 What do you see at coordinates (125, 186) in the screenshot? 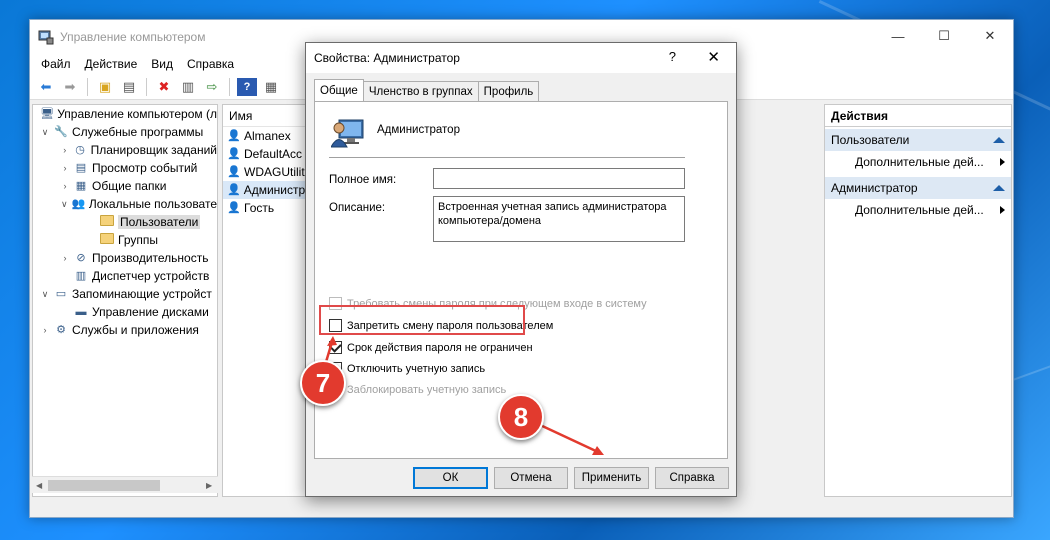
I see `tree-item: › ▦ Общие папки` at bounding box center [125, 186].